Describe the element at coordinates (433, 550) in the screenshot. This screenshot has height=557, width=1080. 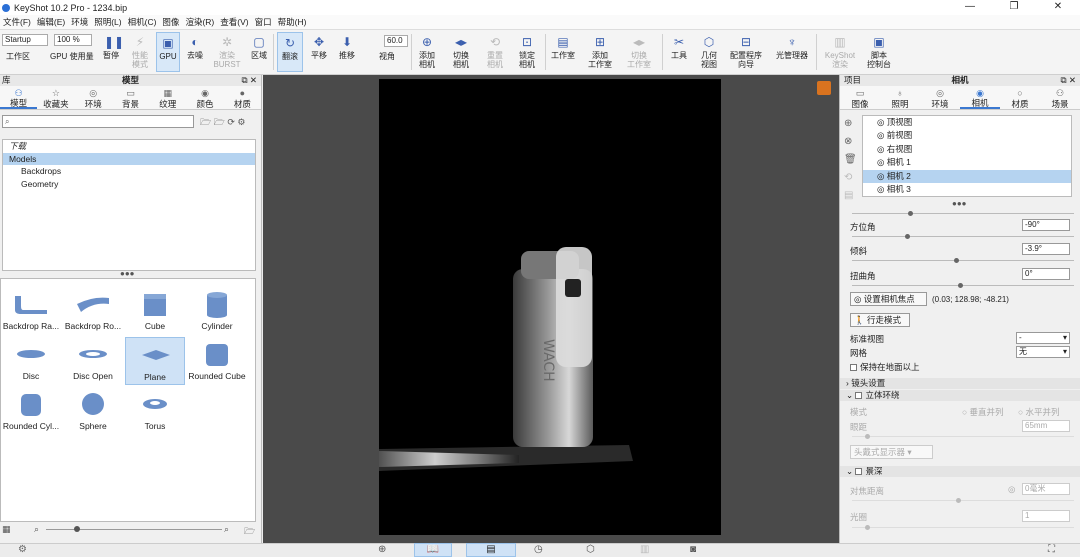
I see `library-toggle-icon: 📖` at that location.